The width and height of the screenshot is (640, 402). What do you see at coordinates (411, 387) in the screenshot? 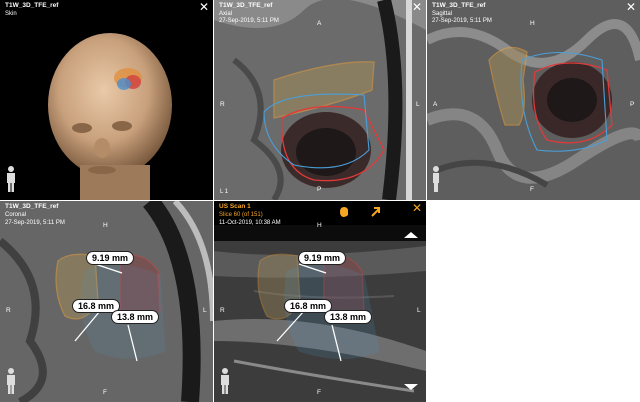
I see `scroll-down-icon` at bounding box center [411, 387].